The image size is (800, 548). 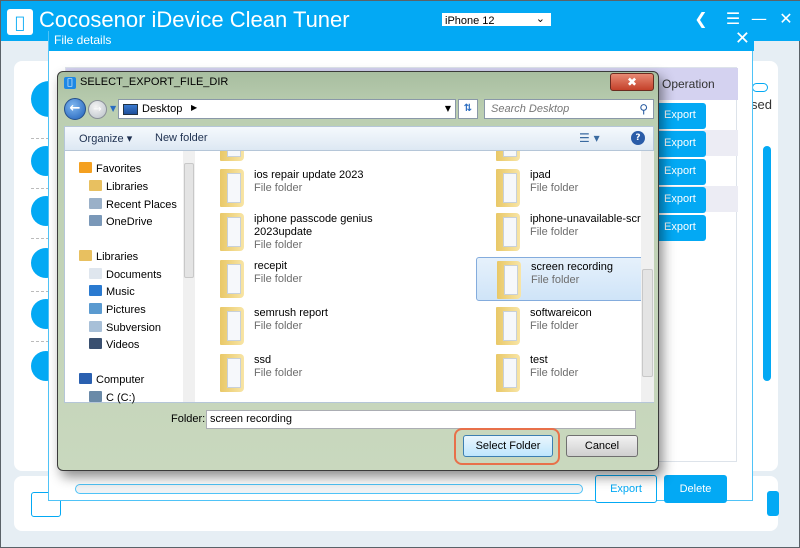 I want to click on folder-name: semrush report, so click(x=291, y=313).